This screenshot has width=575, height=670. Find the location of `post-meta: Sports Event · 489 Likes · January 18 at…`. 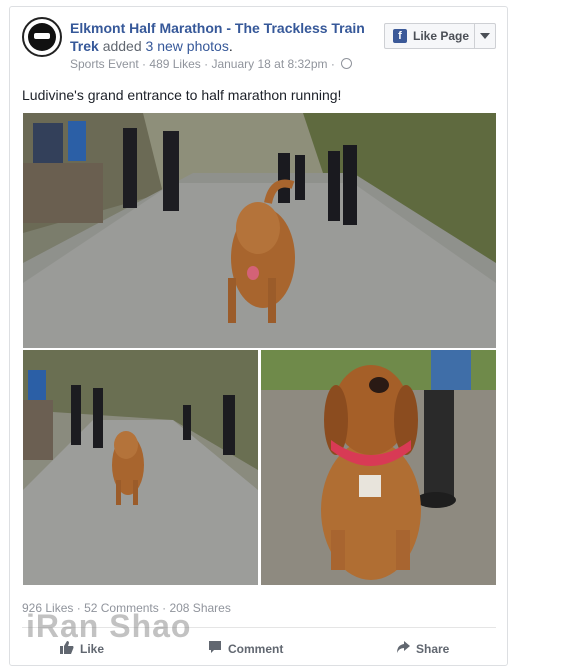

post-meta: Sports Event · 489 Likes · January 18 at… is located at coordinates (211, 64).